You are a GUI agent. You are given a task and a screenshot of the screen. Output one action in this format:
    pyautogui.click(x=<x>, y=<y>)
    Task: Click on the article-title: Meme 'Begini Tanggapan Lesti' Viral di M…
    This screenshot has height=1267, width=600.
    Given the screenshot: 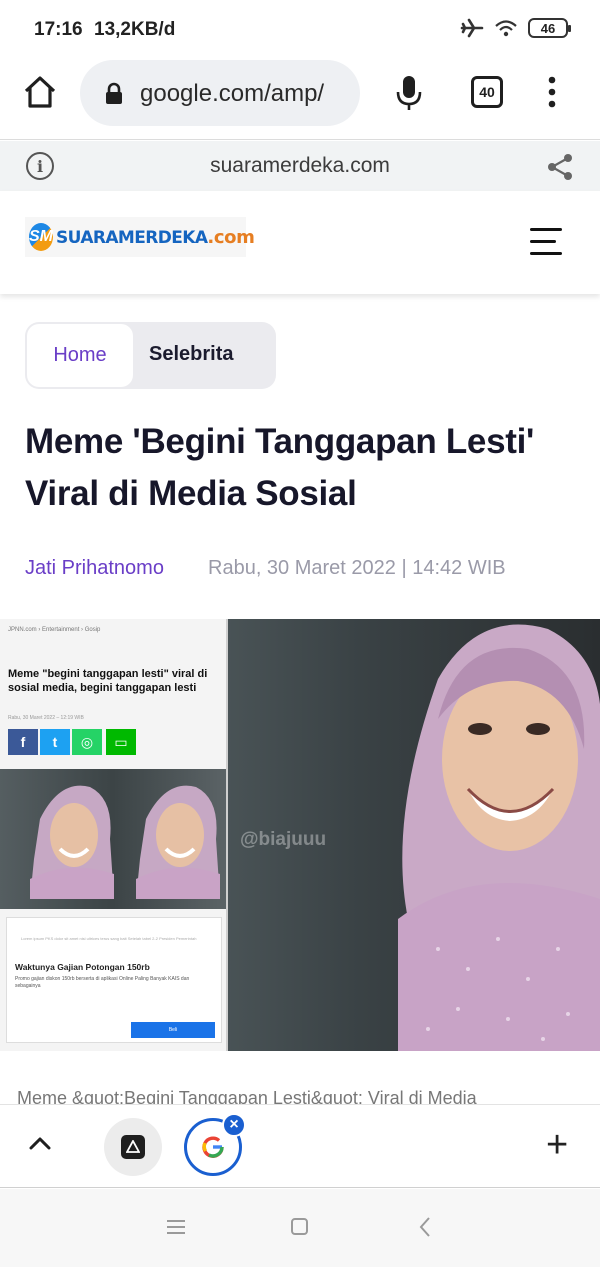 What is the action you would take?
    pyautogui.click(x=280, y=467)
    